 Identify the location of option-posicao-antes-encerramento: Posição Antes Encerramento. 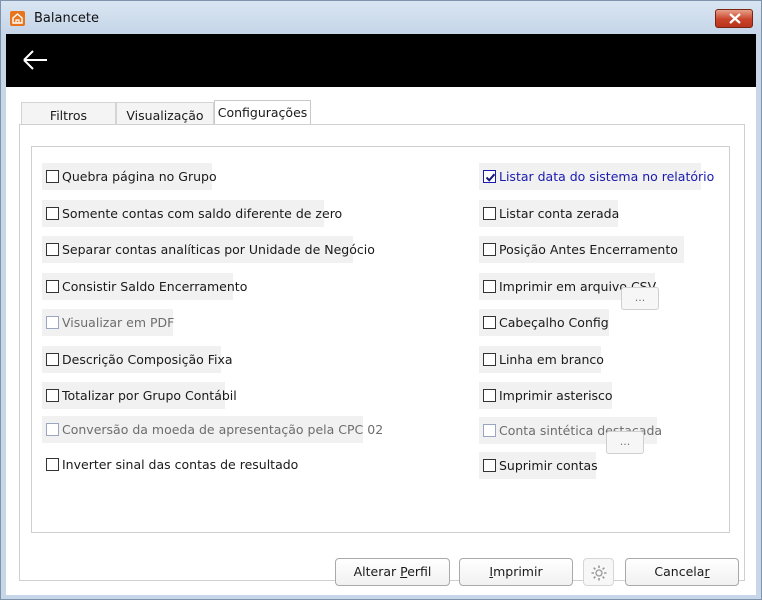
(581, 249).